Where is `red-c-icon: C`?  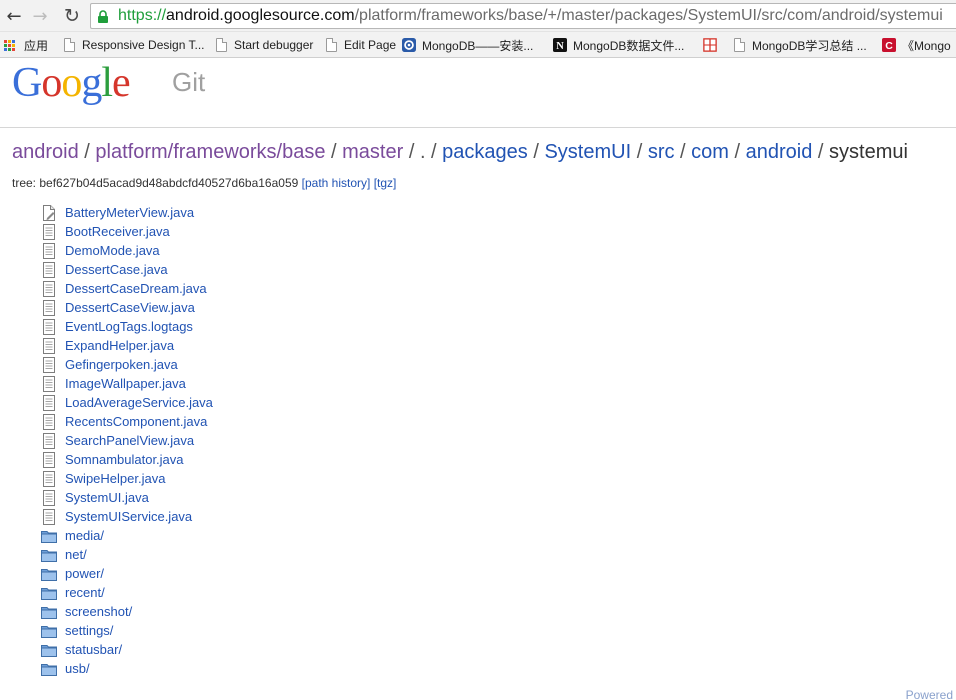 red-c-icon: C is located at coordinates (889, 45).